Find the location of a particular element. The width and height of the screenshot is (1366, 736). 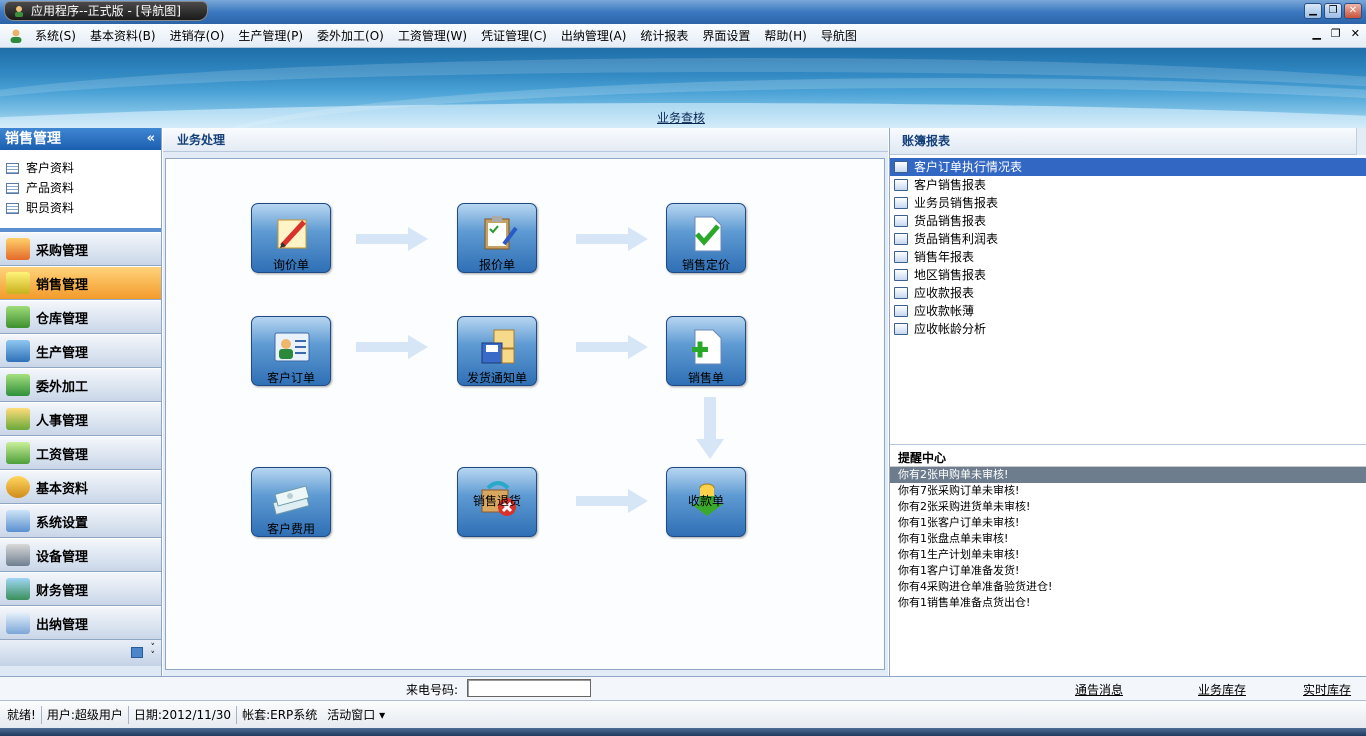

report-item: 地区销售报表 is located at coordinates (1128, 275).